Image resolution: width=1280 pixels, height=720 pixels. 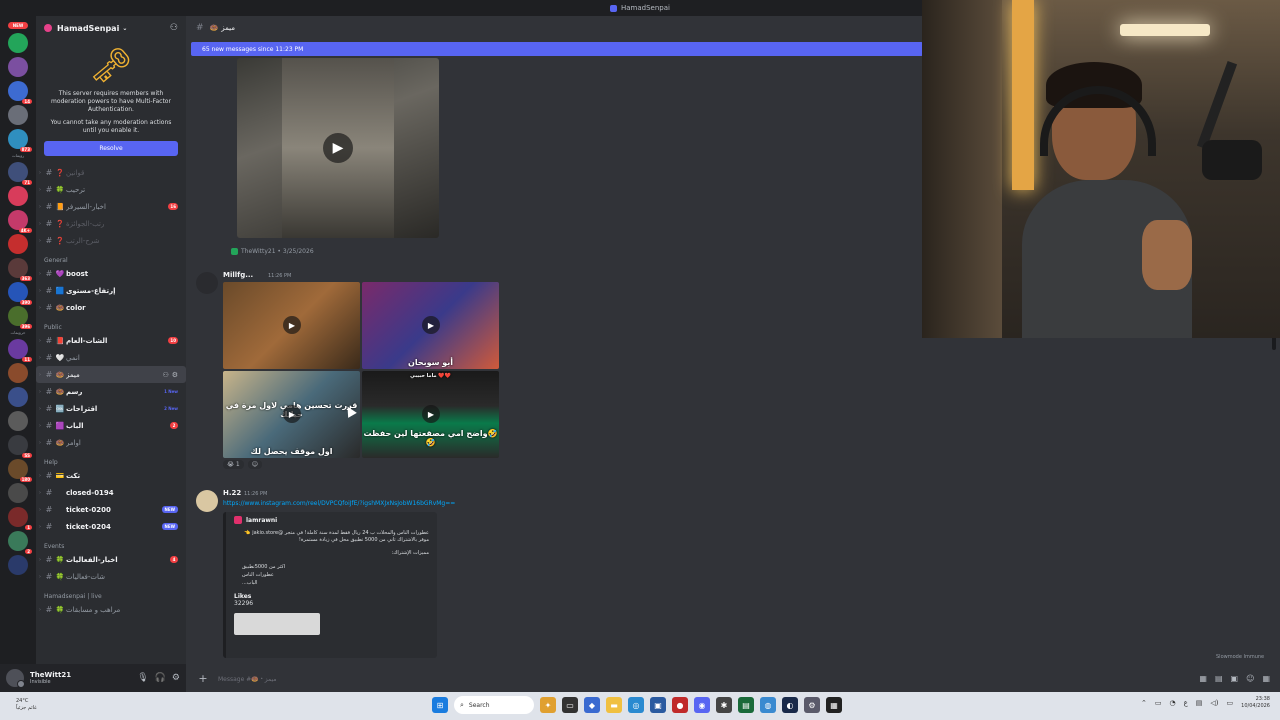 What do you see at coordinates (1144, 703) in the screenshot?
I see `chevron-up-icon: ⌃` at bounding box center [1144, 703].